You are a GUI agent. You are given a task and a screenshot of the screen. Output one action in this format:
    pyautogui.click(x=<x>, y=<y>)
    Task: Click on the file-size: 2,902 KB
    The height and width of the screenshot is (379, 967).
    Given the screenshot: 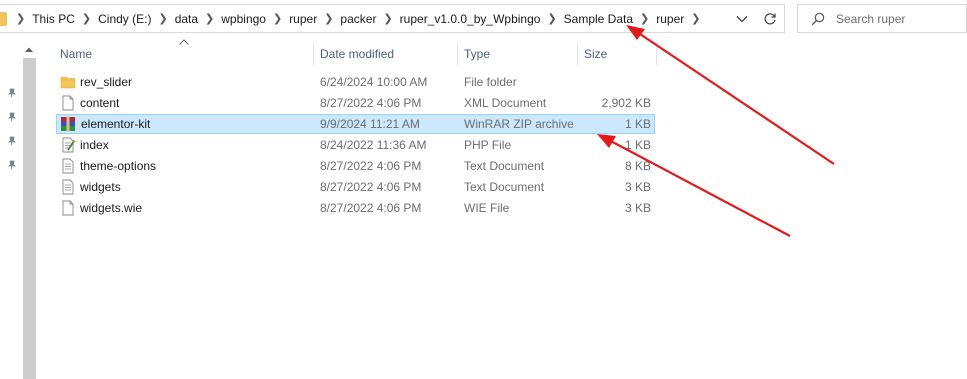 What is the action you would take?
    pyautogui.click(x=626, y=103)
    